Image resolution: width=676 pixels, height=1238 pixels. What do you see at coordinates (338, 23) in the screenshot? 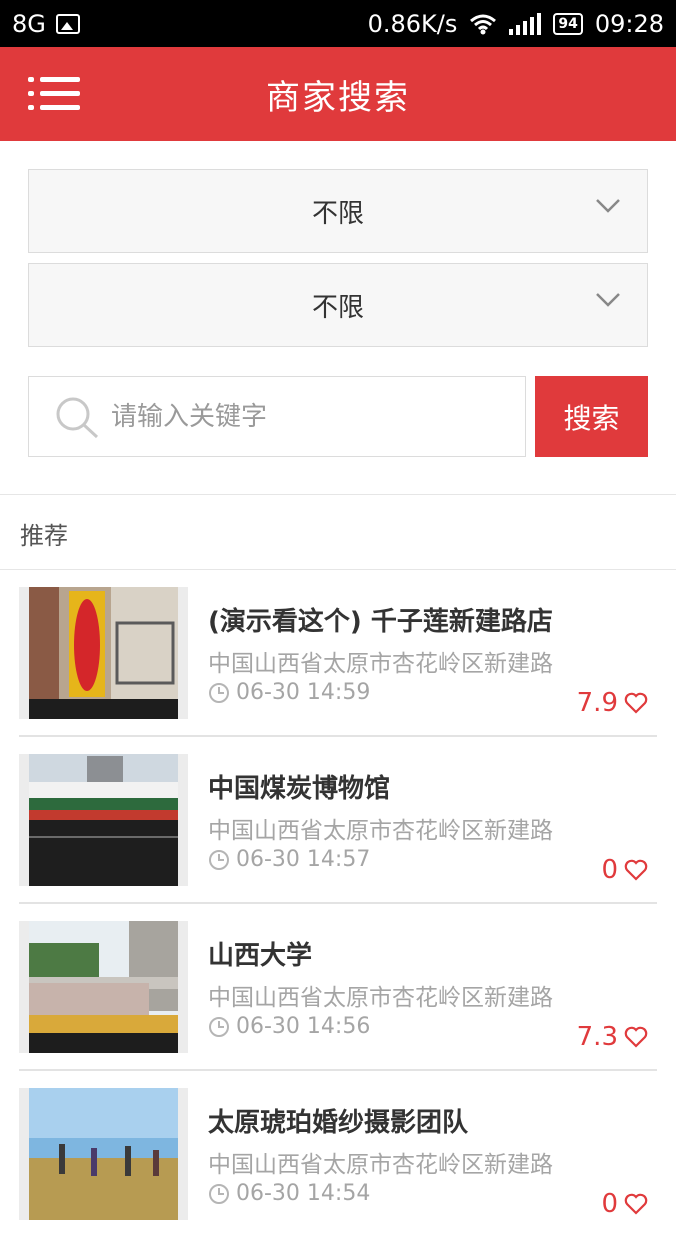
I see `status-bar: 8G 0.86K/s 94 09:28` at bounding box center [338, 23].